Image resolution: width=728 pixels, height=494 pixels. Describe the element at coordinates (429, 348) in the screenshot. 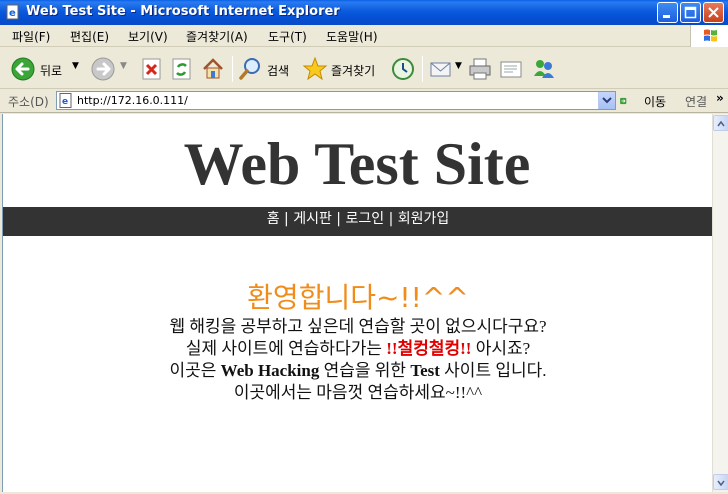

I see `warning-text: !!철컹철컹!!` at that location.